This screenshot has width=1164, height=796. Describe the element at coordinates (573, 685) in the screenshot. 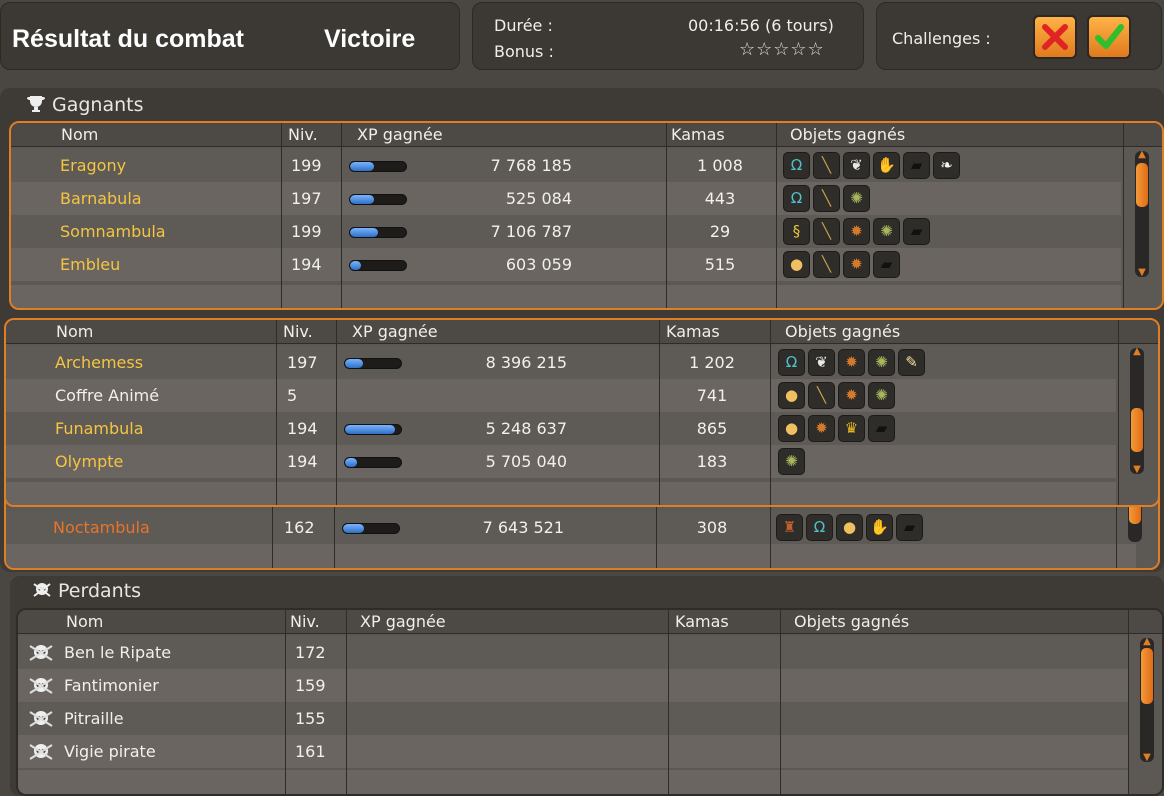

I see `table-row: Fantimonier 159` at that location.